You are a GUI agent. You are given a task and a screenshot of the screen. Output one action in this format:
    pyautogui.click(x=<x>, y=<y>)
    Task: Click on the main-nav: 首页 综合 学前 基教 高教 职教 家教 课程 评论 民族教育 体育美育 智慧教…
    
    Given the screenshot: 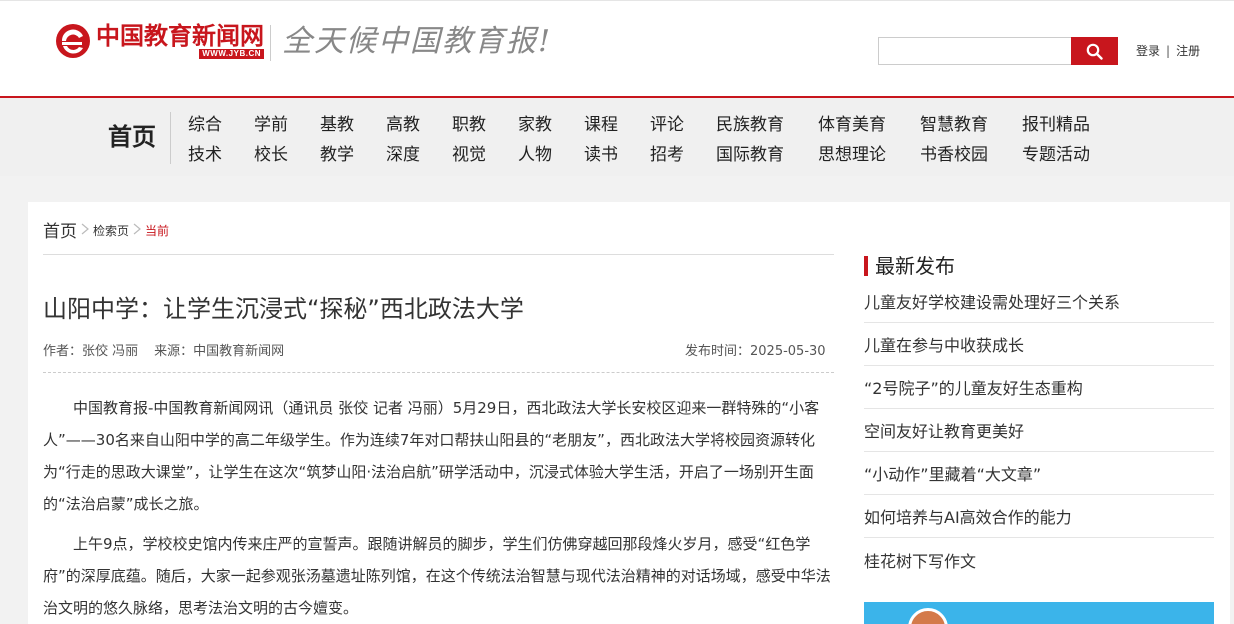 What is the action you would take?
    pyautogui.click(x=617, y=136)
    